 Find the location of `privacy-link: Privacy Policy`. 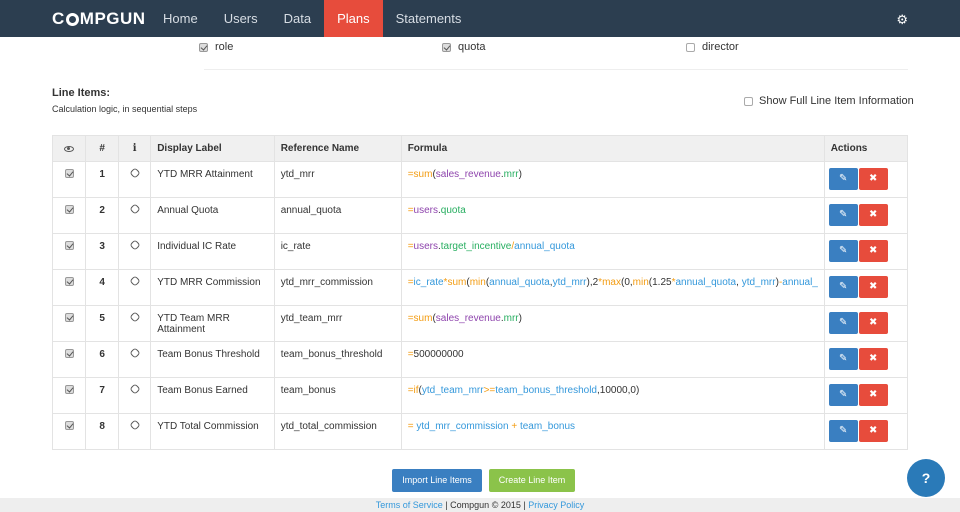

privacy-link: Privacy Policy is located at coordinates (556, 505).